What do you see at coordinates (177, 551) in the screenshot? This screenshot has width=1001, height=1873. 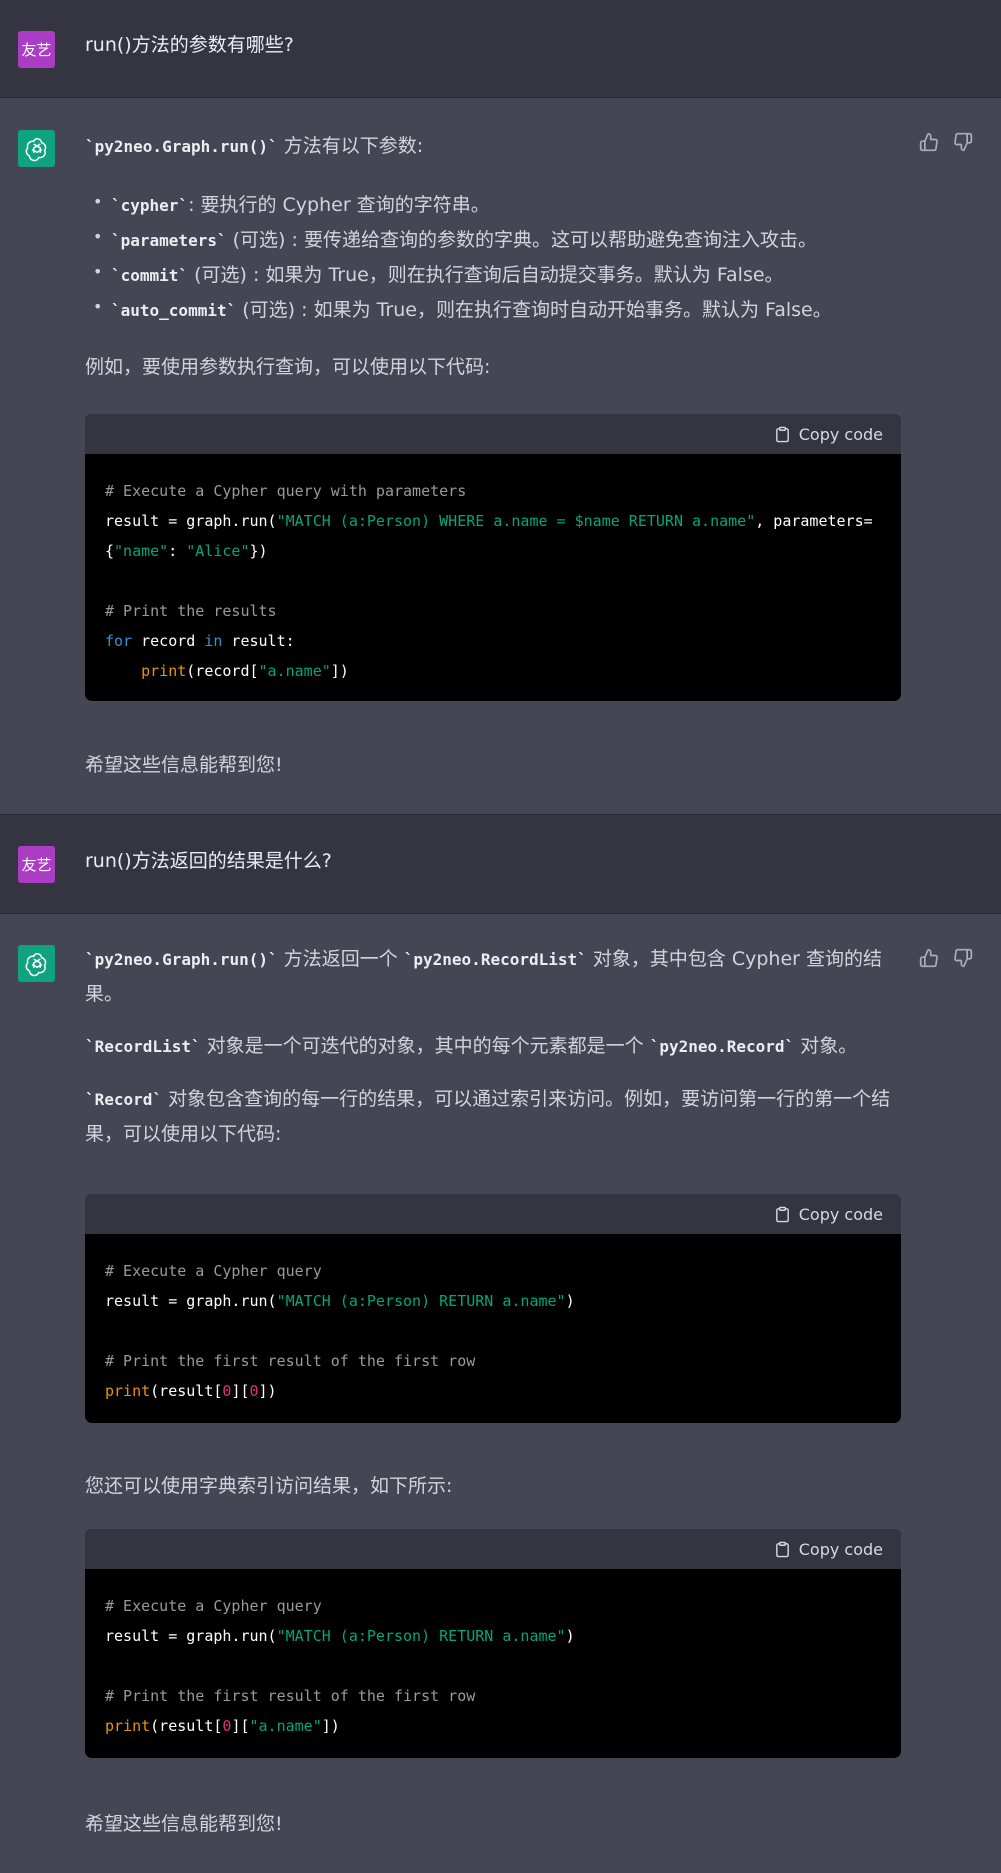 I see `code-text: :` at bounding box center [177, 551].